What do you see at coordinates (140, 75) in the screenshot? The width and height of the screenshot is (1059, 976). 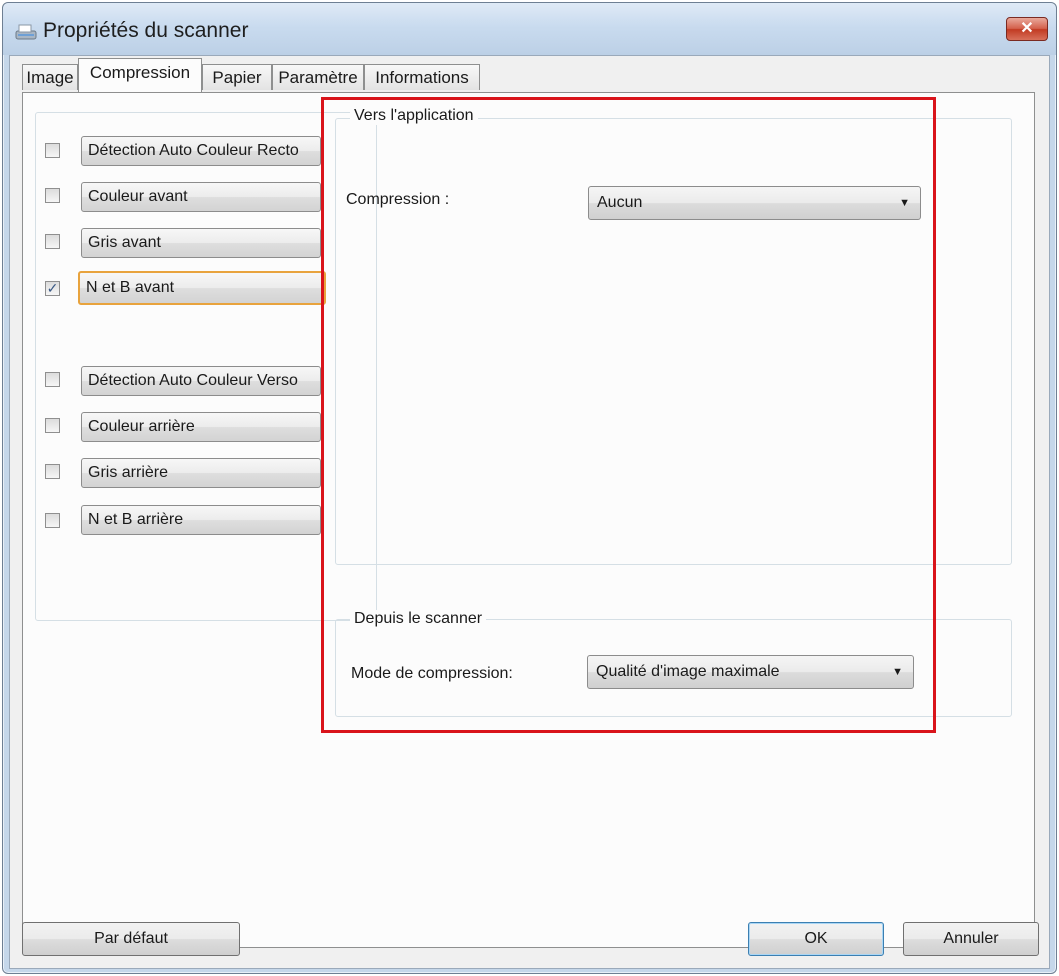 I see `tab-compression: Compression` at bounding box center [140, 75].